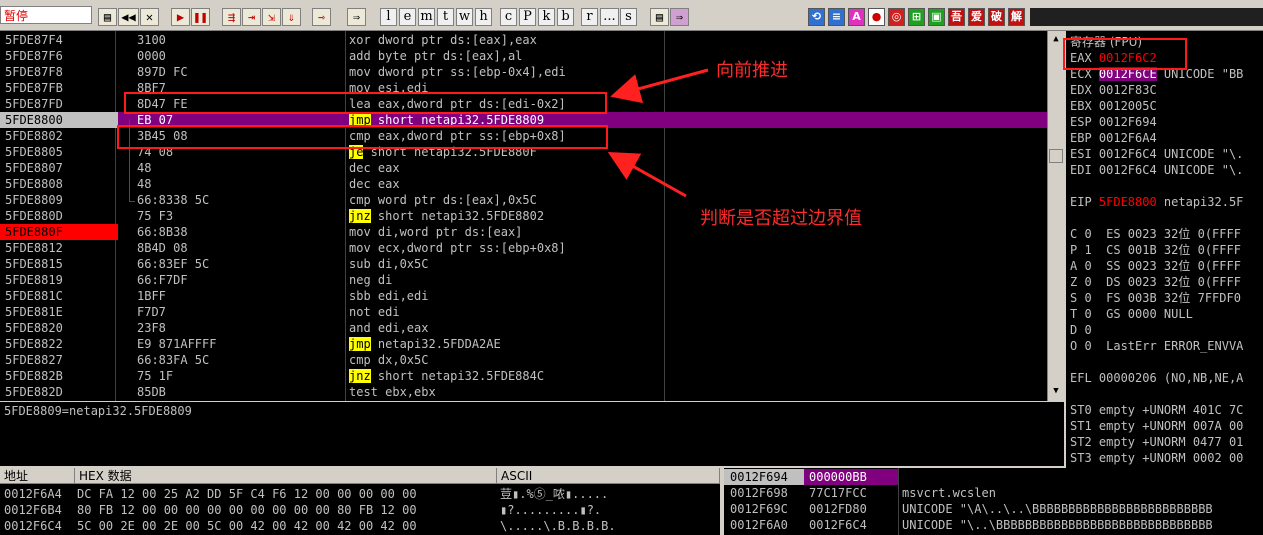 This screenshot has height=535, width=1263. Describe the element at coordinates (647, 175) in the screenshot. I see `arrow-boundary` at that location.